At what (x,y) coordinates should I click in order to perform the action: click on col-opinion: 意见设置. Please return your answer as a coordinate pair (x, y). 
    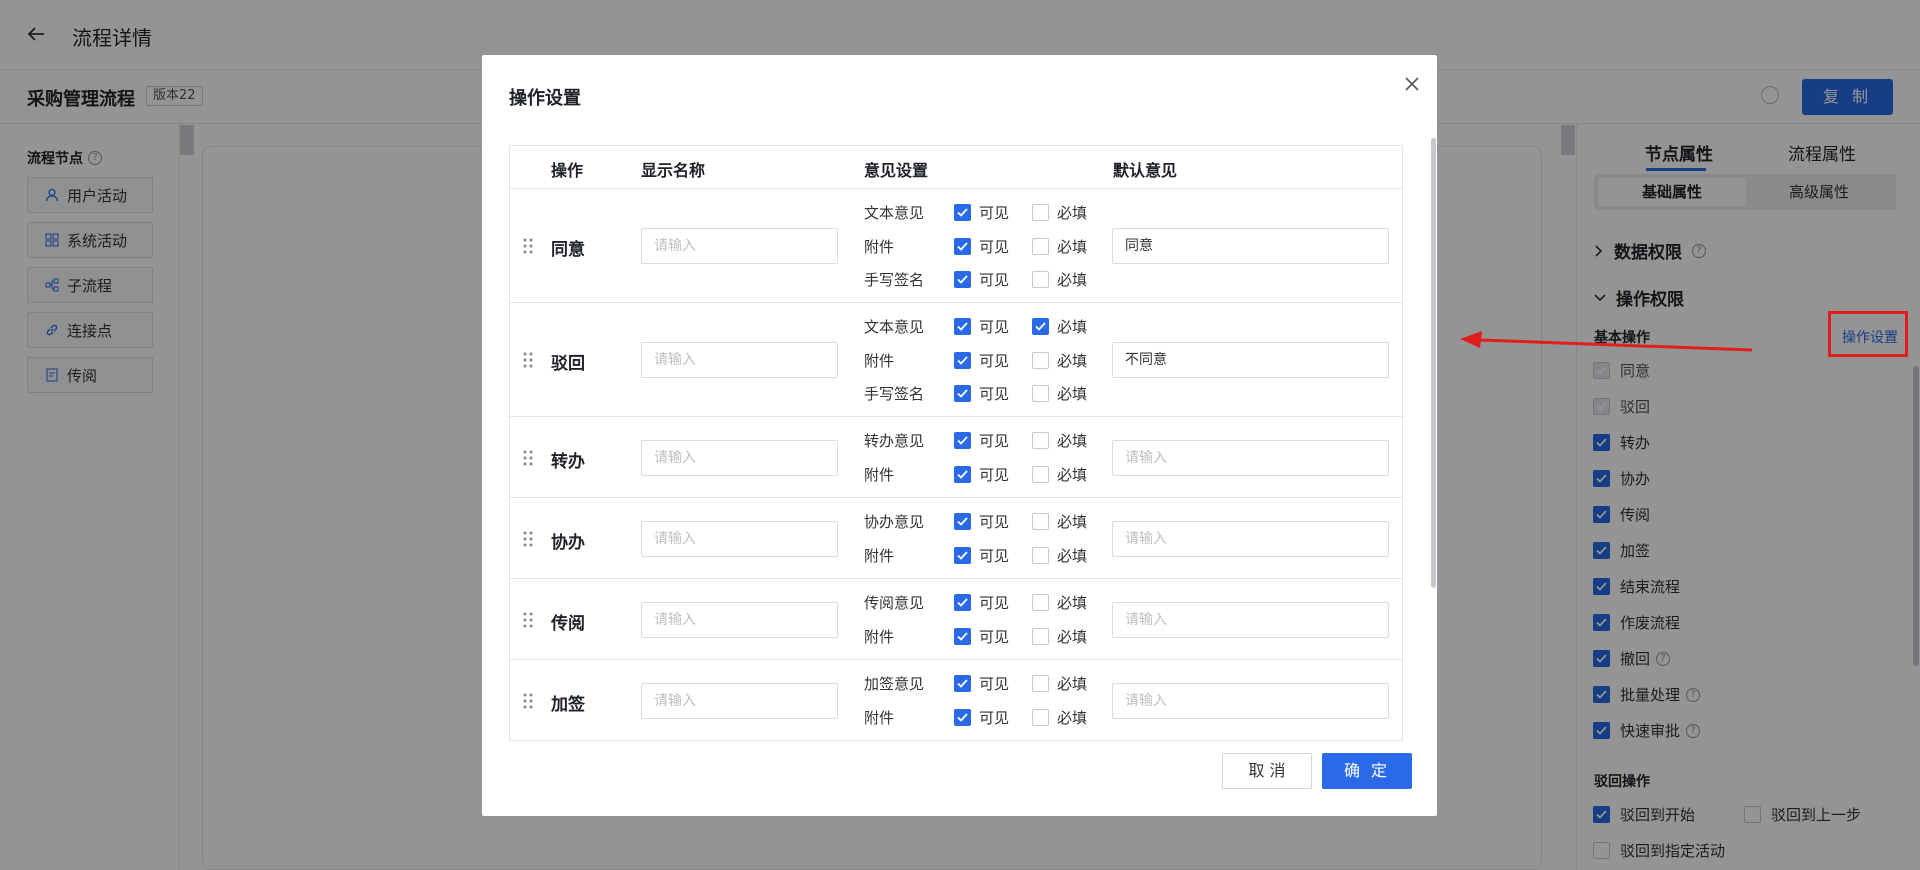
    Looking at the image, I should click on (896, 170).